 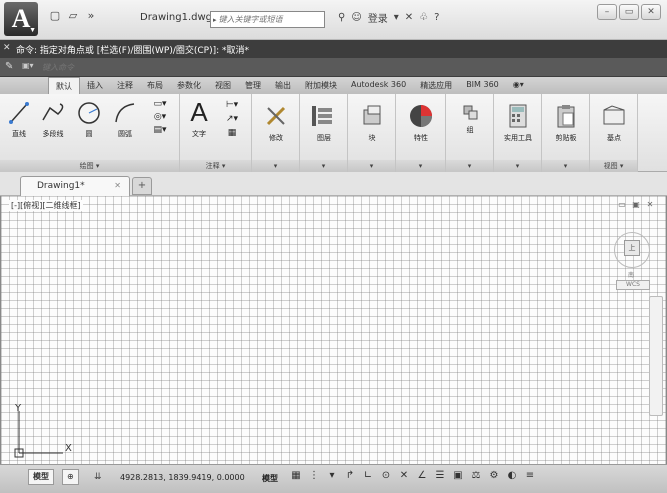 I want to click on viewport-close-icon: ✕, so click(x=650, y=205).